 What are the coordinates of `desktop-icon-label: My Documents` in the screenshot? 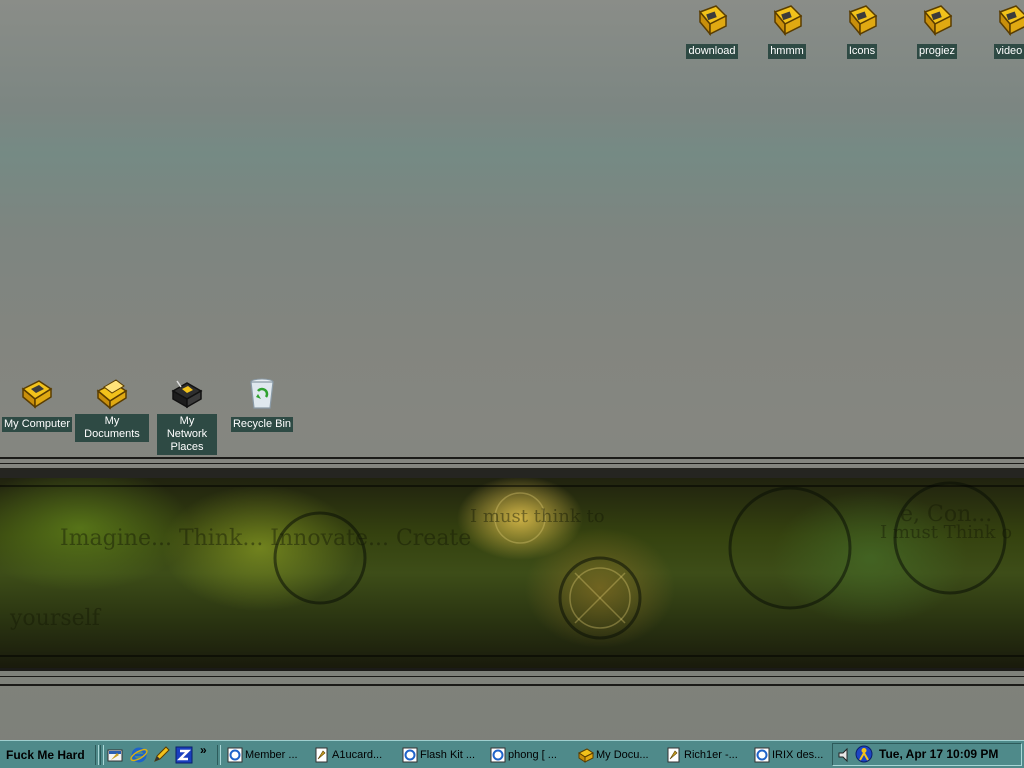 It's located at (112, 428).